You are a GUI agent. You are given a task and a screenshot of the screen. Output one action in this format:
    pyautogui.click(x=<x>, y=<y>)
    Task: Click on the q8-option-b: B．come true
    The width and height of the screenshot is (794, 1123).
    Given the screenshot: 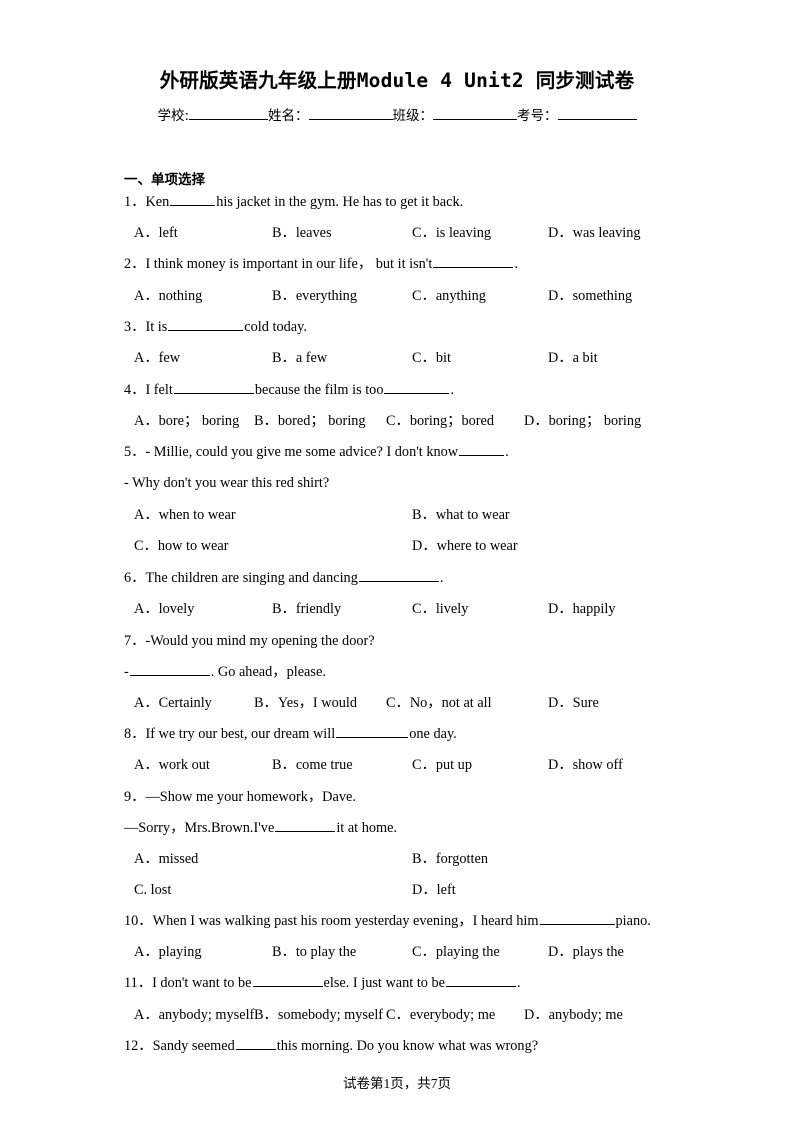 What is the action you would take?
    pyautogui.click(x=312, y=765)
    